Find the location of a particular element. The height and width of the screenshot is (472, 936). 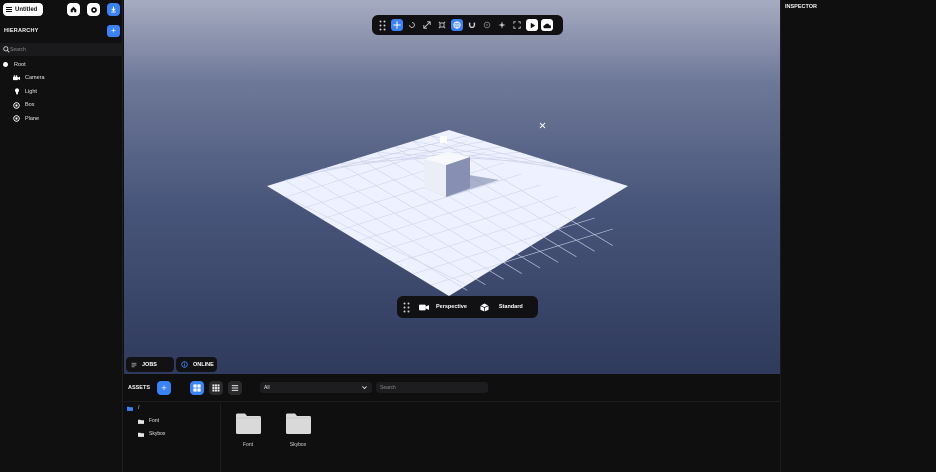

cloud-icon is located at coordinates (547, 25).